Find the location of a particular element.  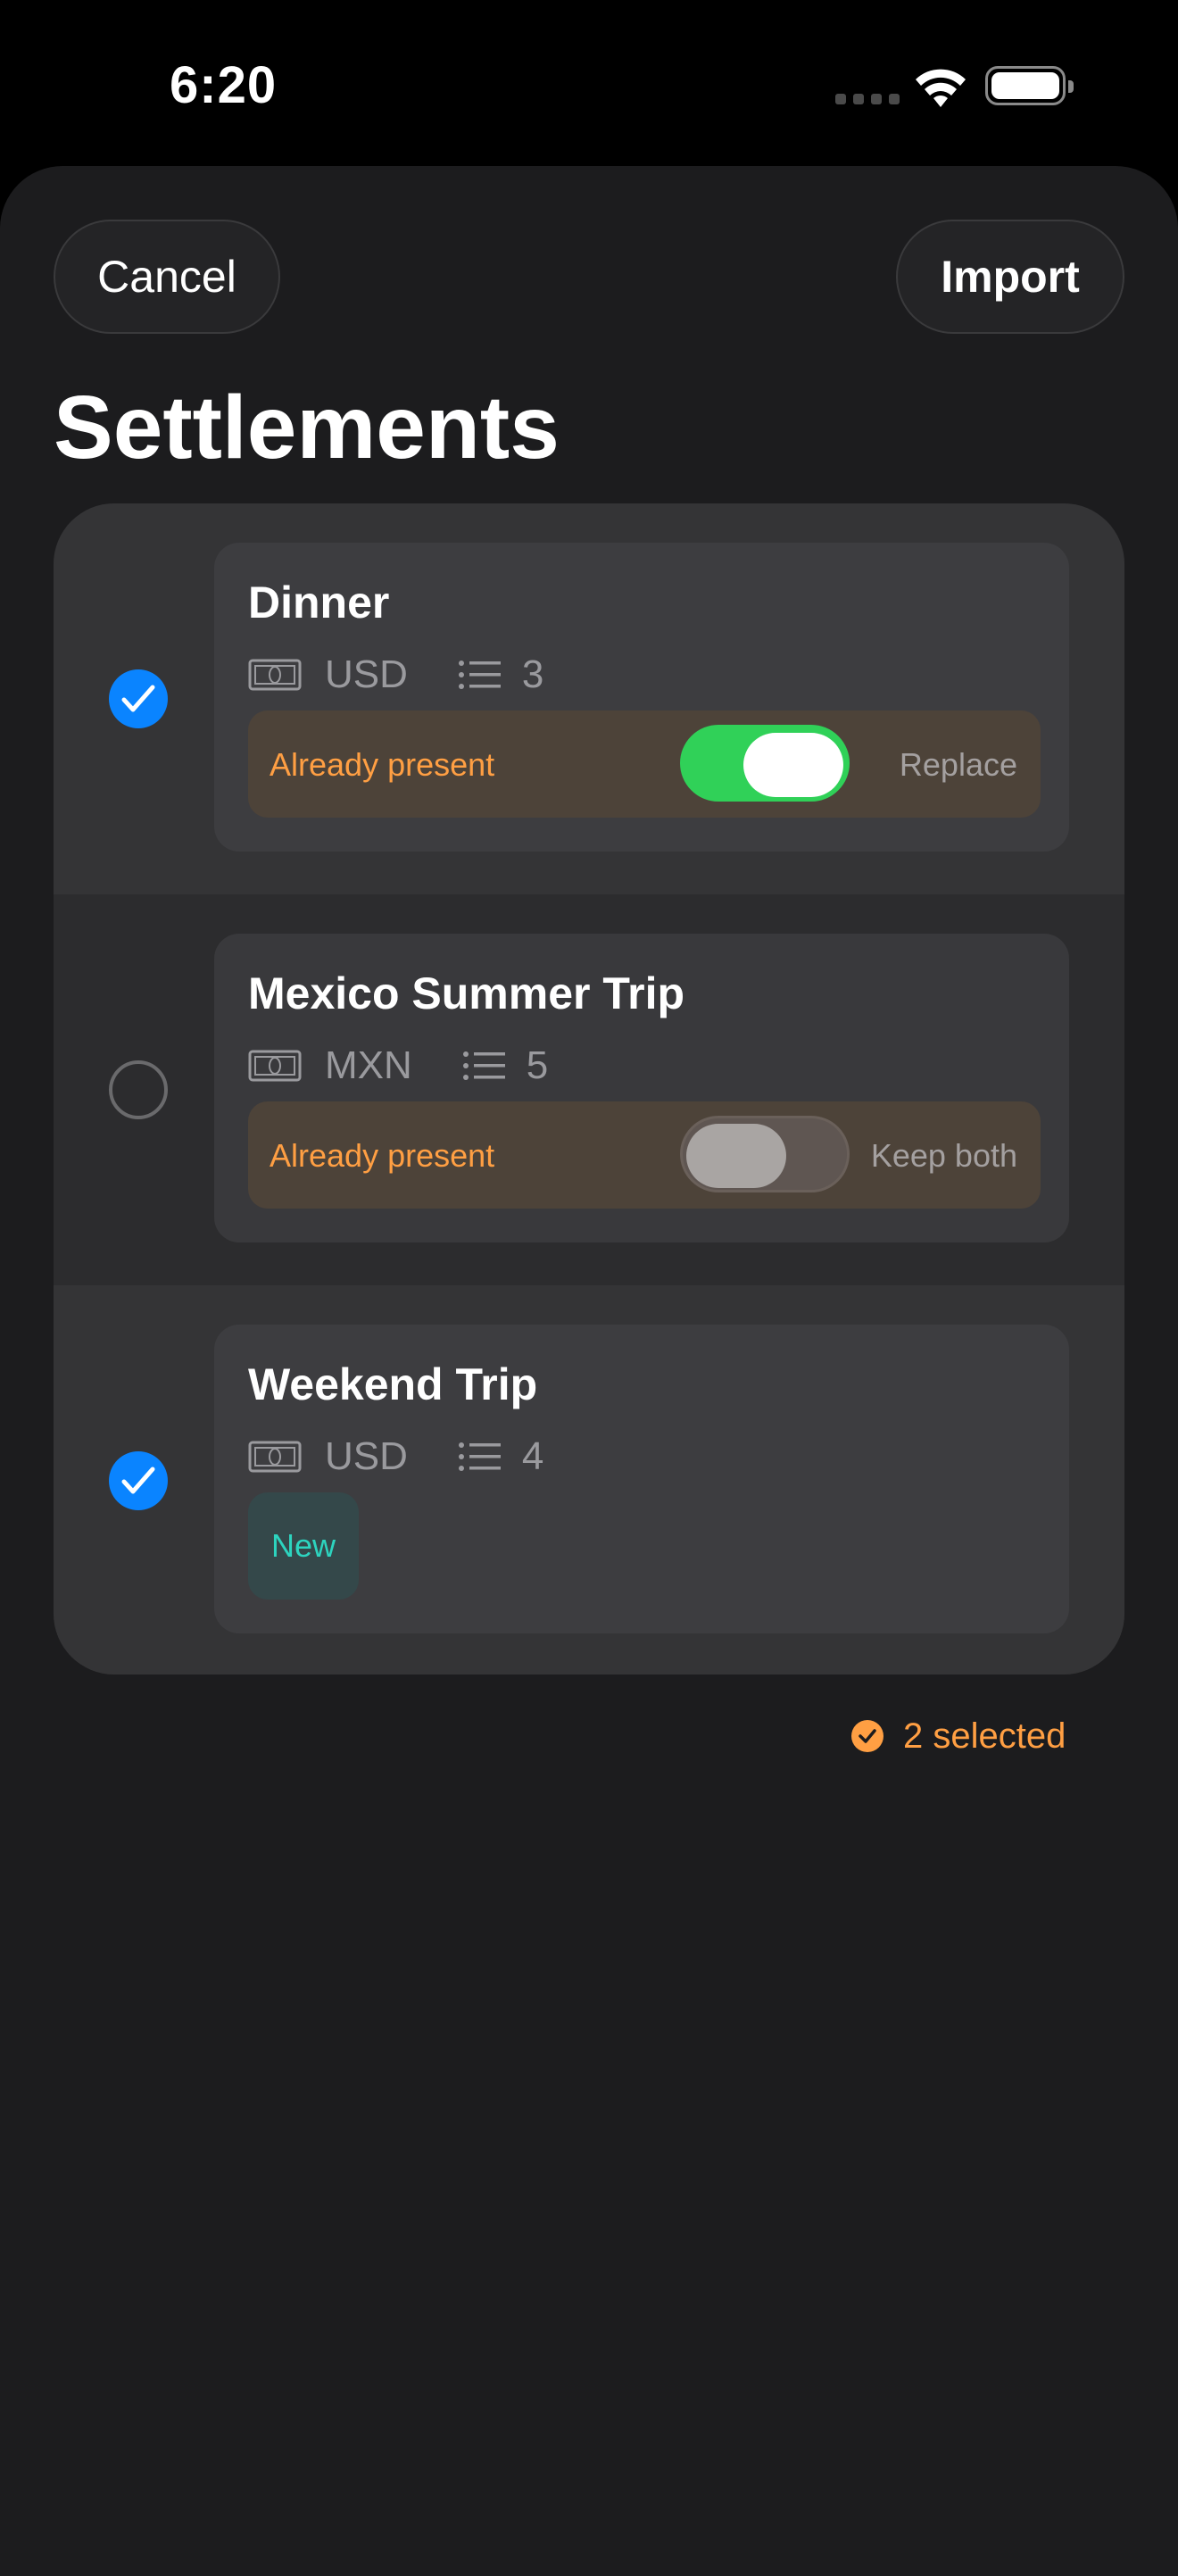

settlement-meta: MXN 5 is located at coordinates (398, 1066).